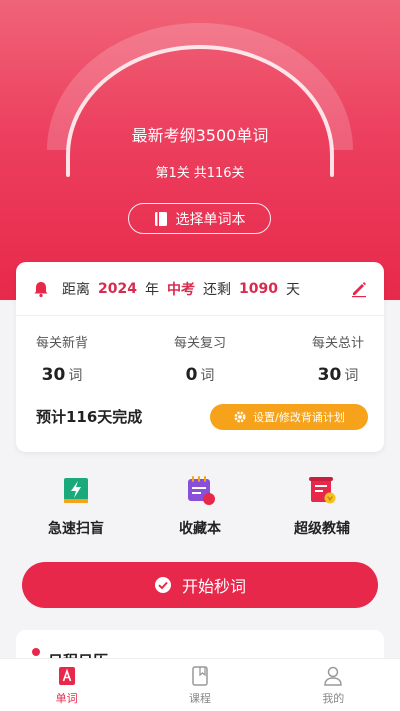 The height and width of the screenshot is (711, 400). What do you see at coordinates (191, 375) in the screenshot?
I see `stat-value: 0` at bounding box center [191, 375].